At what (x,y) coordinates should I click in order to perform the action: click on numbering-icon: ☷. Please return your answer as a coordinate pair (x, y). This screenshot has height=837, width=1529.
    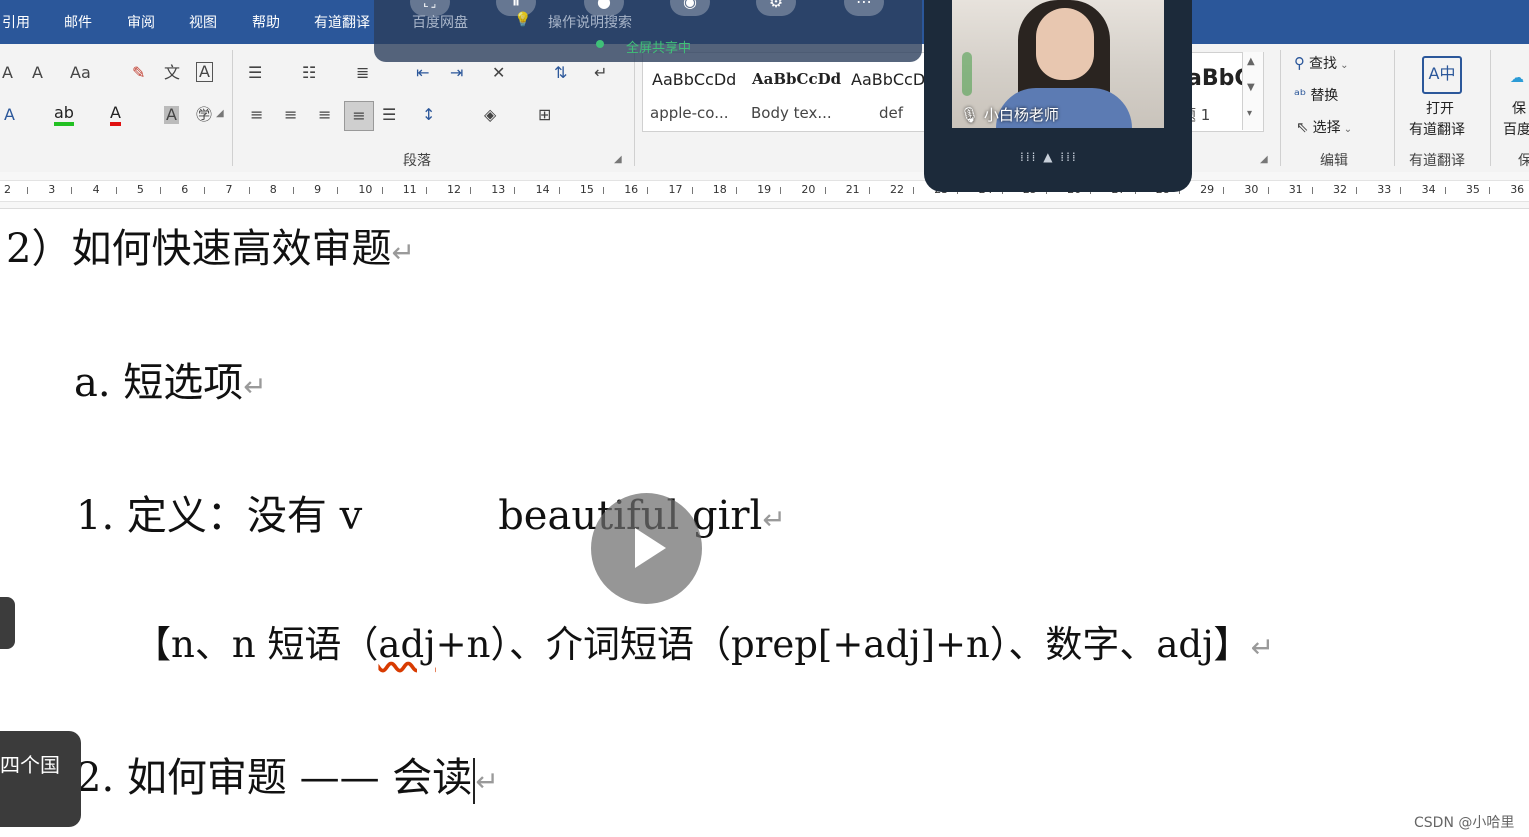
    Looking at the image, I should click on (309, 73).